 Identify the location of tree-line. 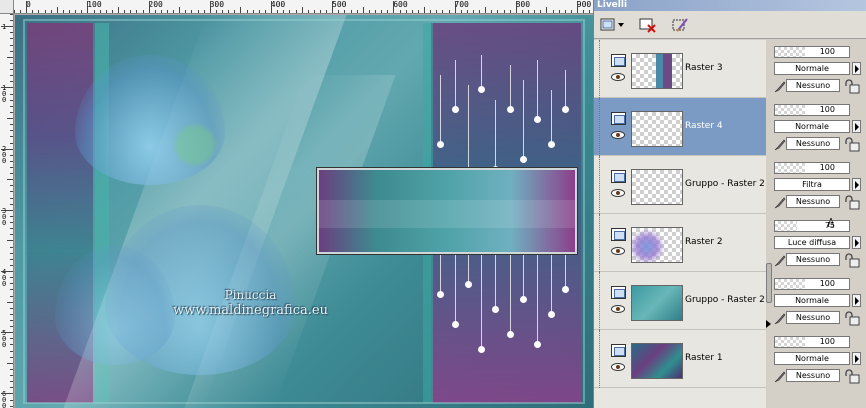
(599, 301).